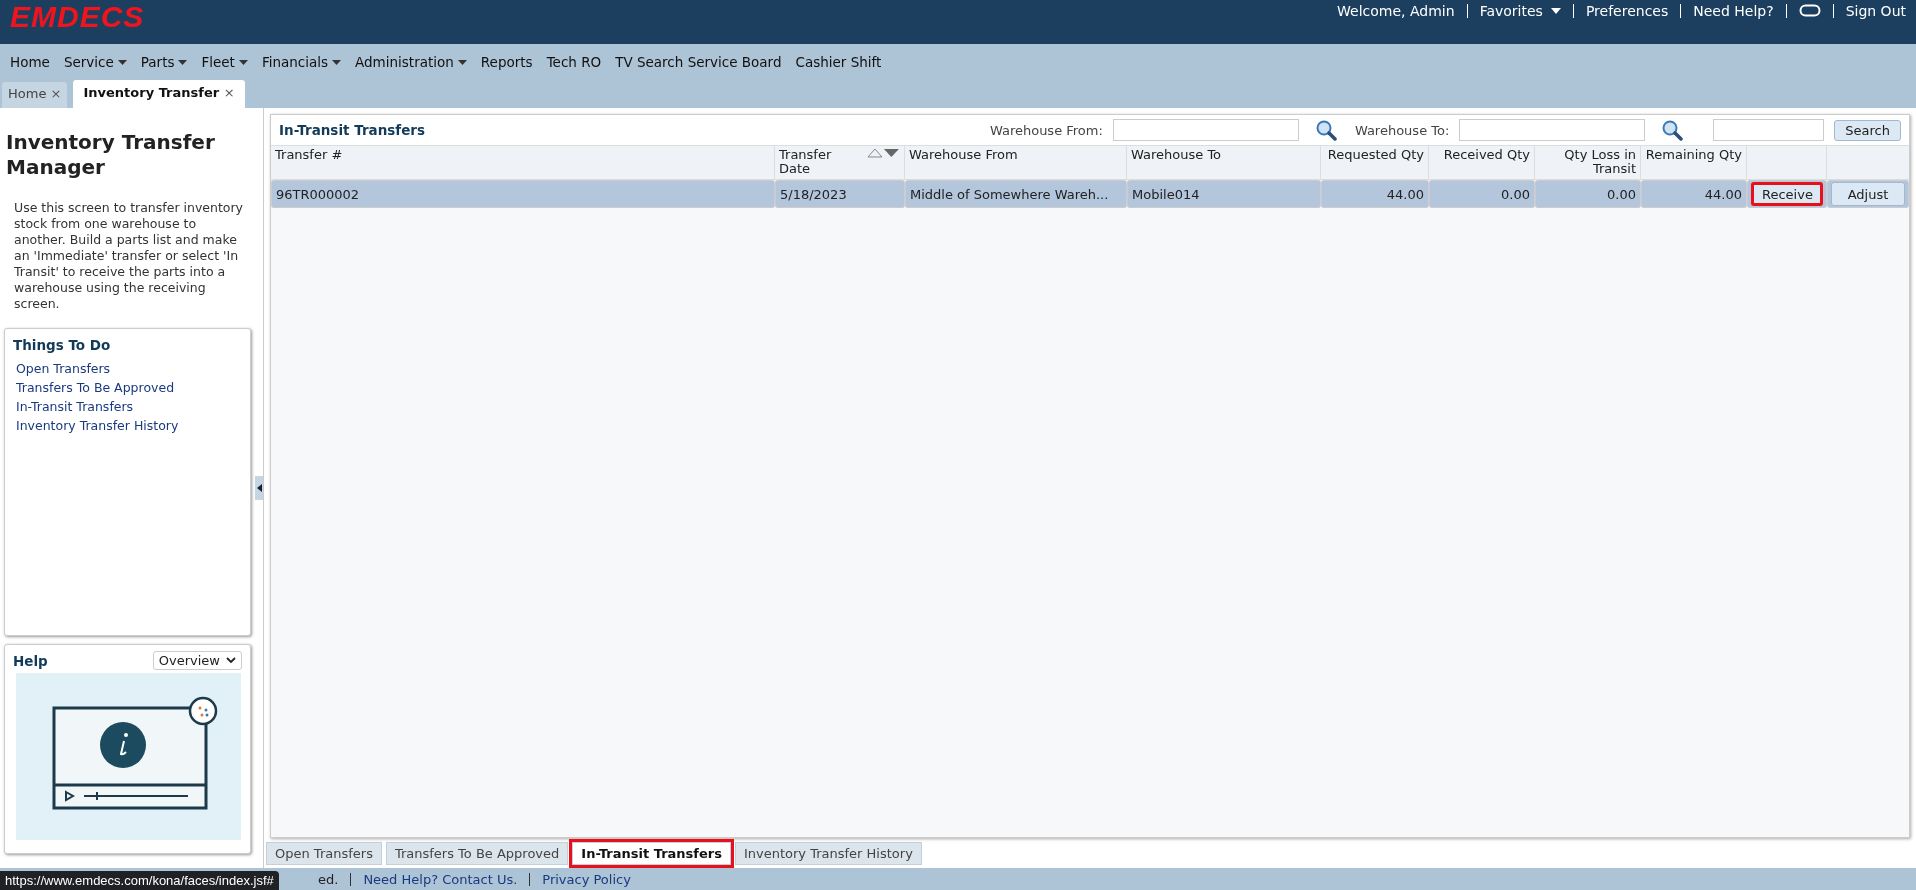 The height and width of the screenshot is (890, 1916). What do you see at coordinates (111, 155) in the screenshot?
I see `page-title: Inventory Transfer Manager` at bounding box center [111, 155].